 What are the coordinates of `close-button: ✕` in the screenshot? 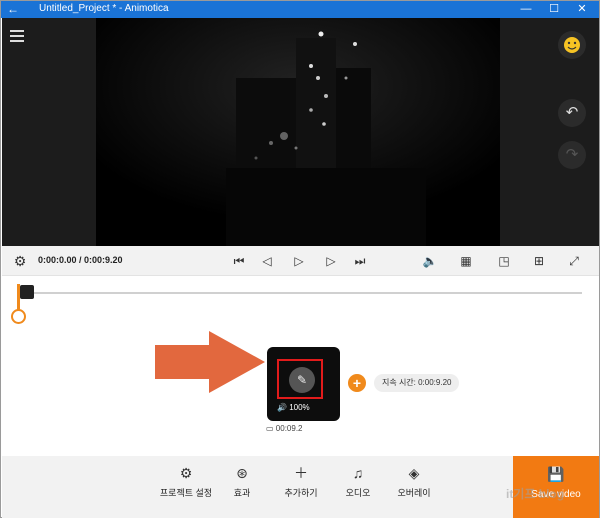 It's located at (582, 9).